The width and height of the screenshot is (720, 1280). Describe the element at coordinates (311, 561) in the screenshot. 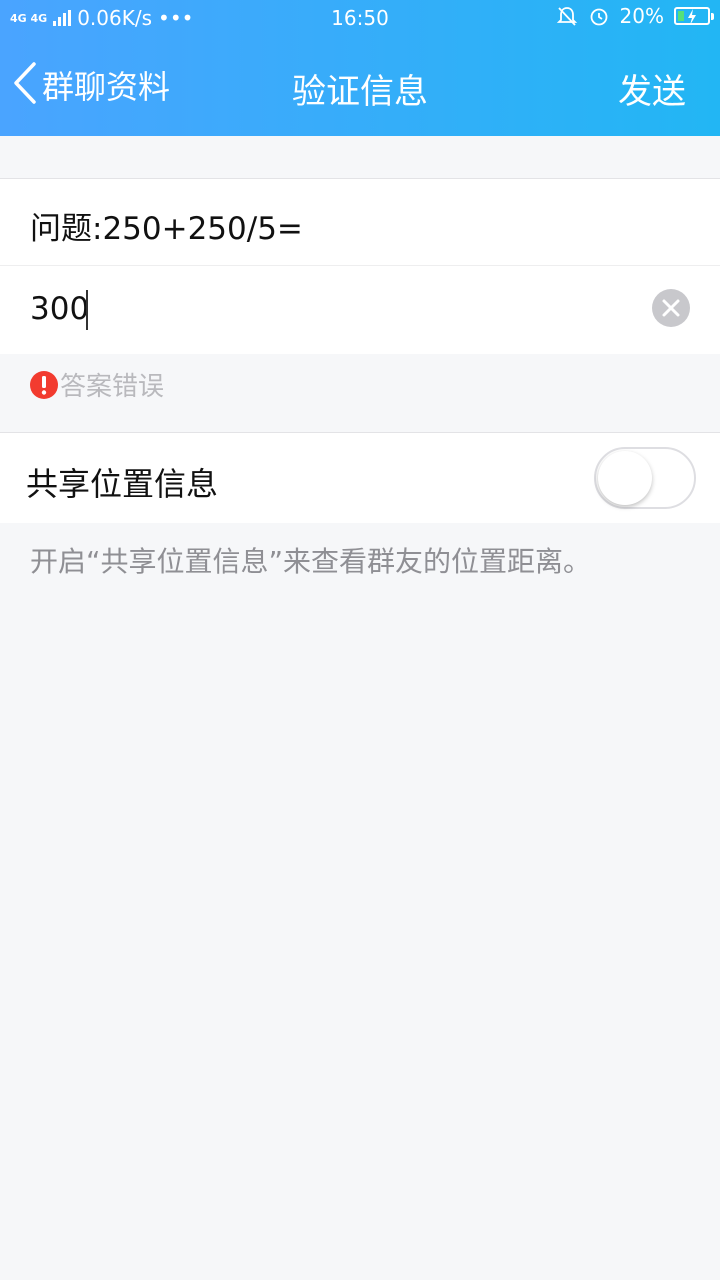

I see `share-location-hint: 开启“共享位置信息”来查看群友的位置距离。` at that location.